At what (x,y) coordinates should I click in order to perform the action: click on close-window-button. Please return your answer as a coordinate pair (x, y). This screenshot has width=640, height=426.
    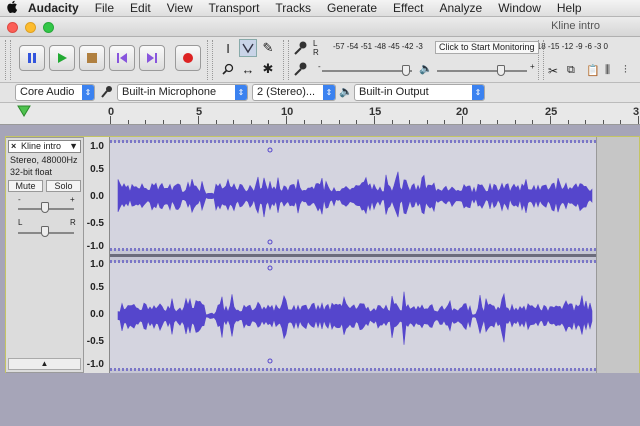
    Looking at the image, I should click on (12, 27).